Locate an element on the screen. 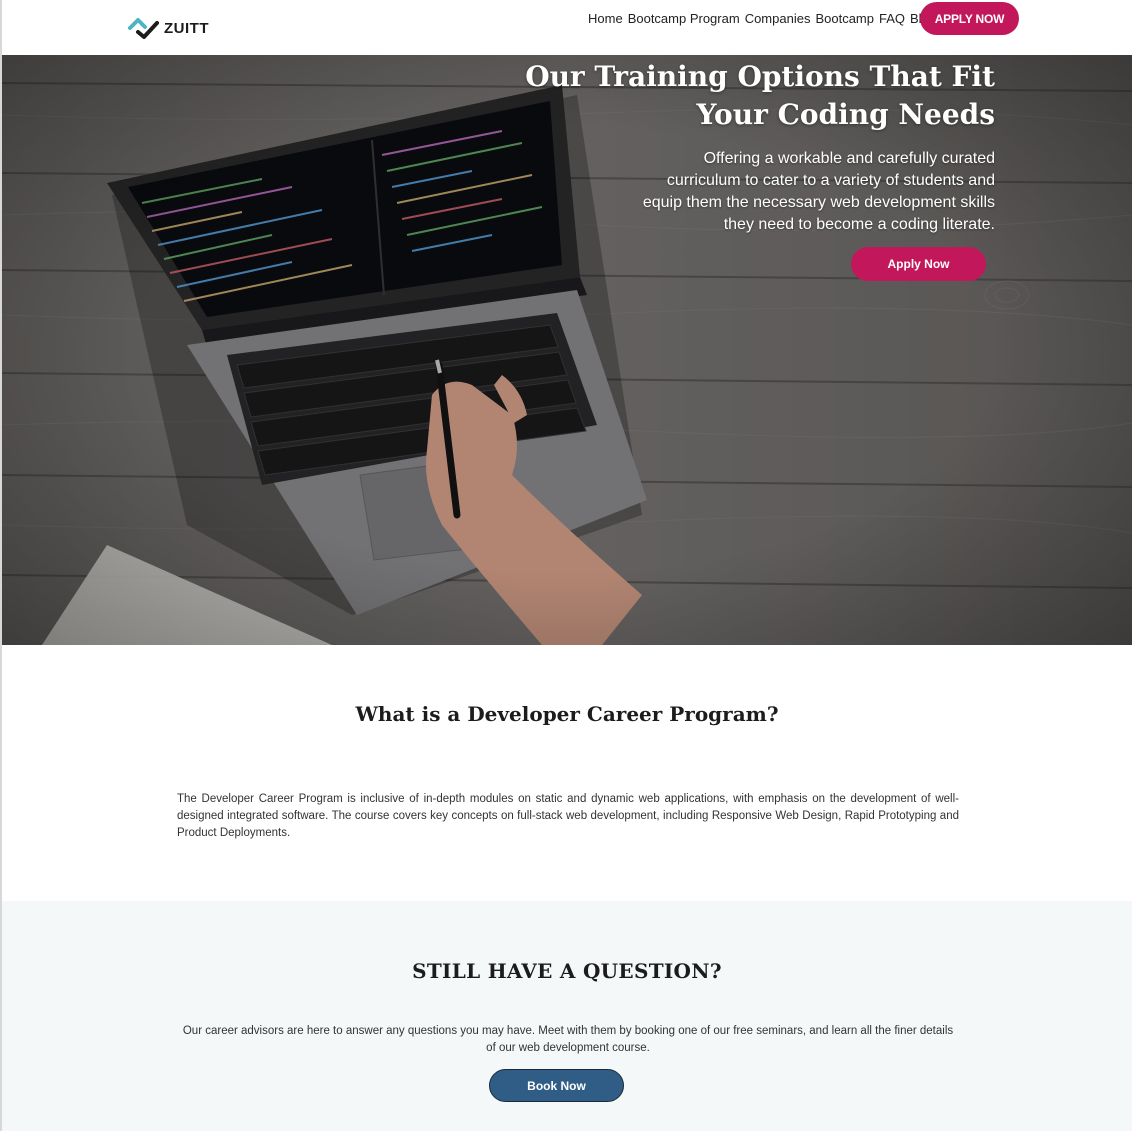 The image size is (1132, 1131). nav-link-home: Home is located at coordinates (605, 18).